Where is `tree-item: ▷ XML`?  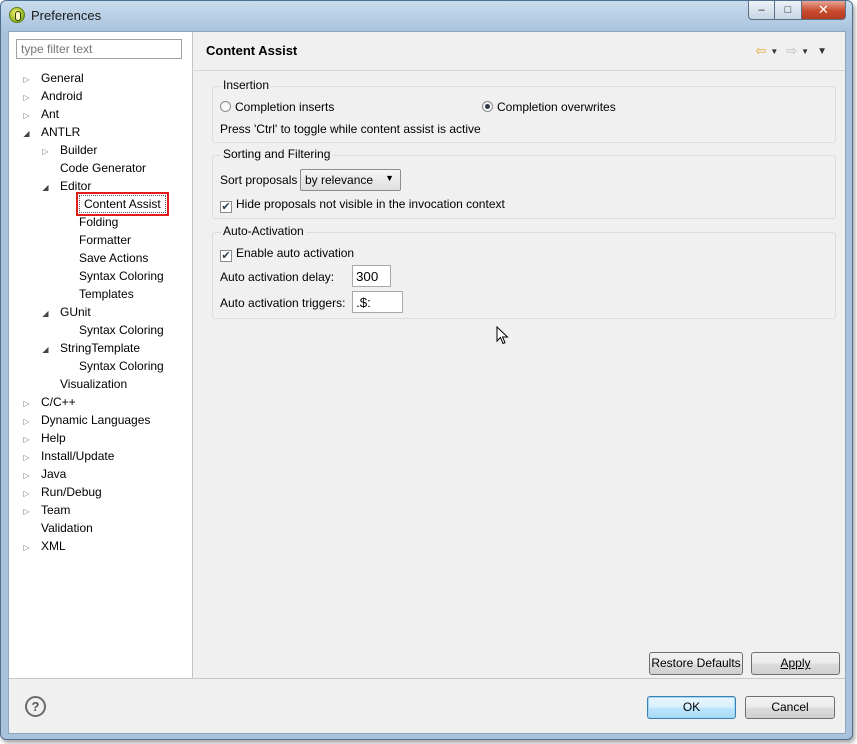
tree-item: ▷ XML is located at coordinates (43, 547).